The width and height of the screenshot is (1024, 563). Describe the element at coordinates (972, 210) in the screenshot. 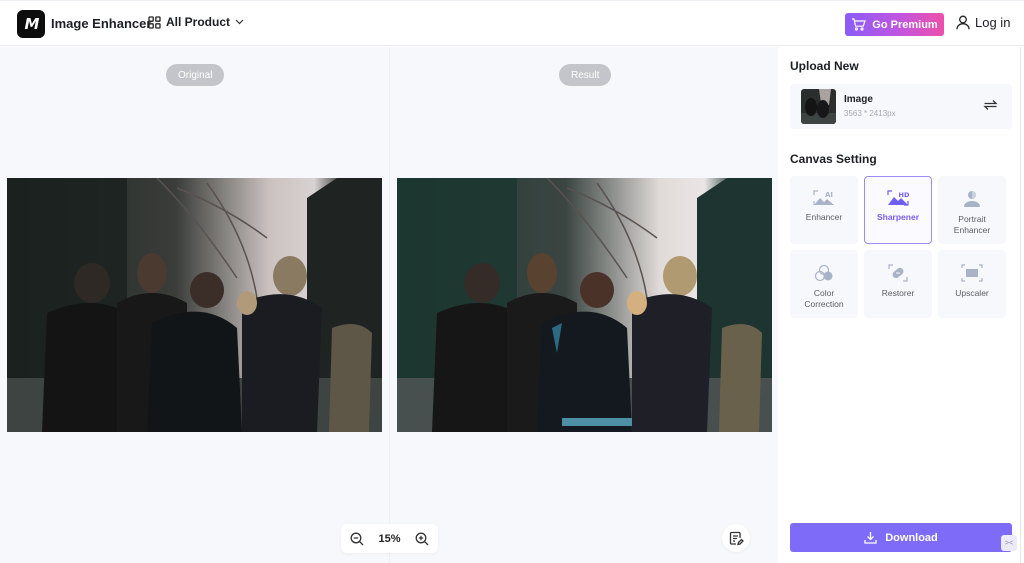

I see `tool-portrait-enhancer: Portrait Enhancer` at that location.